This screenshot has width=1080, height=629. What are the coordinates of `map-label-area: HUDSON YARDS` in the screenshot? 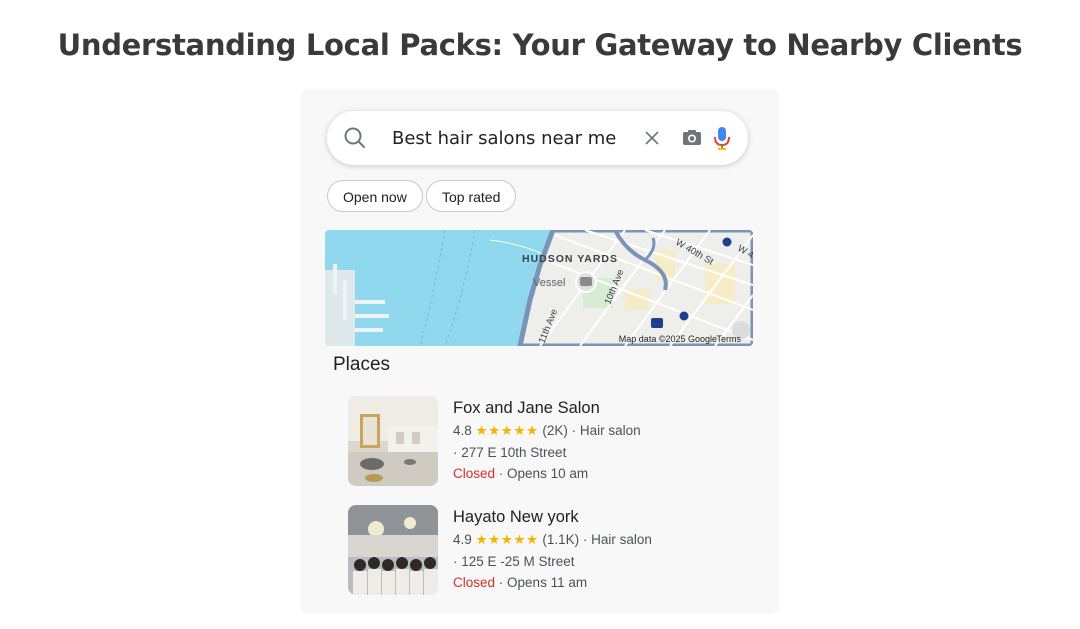 It's located at (570, 259).